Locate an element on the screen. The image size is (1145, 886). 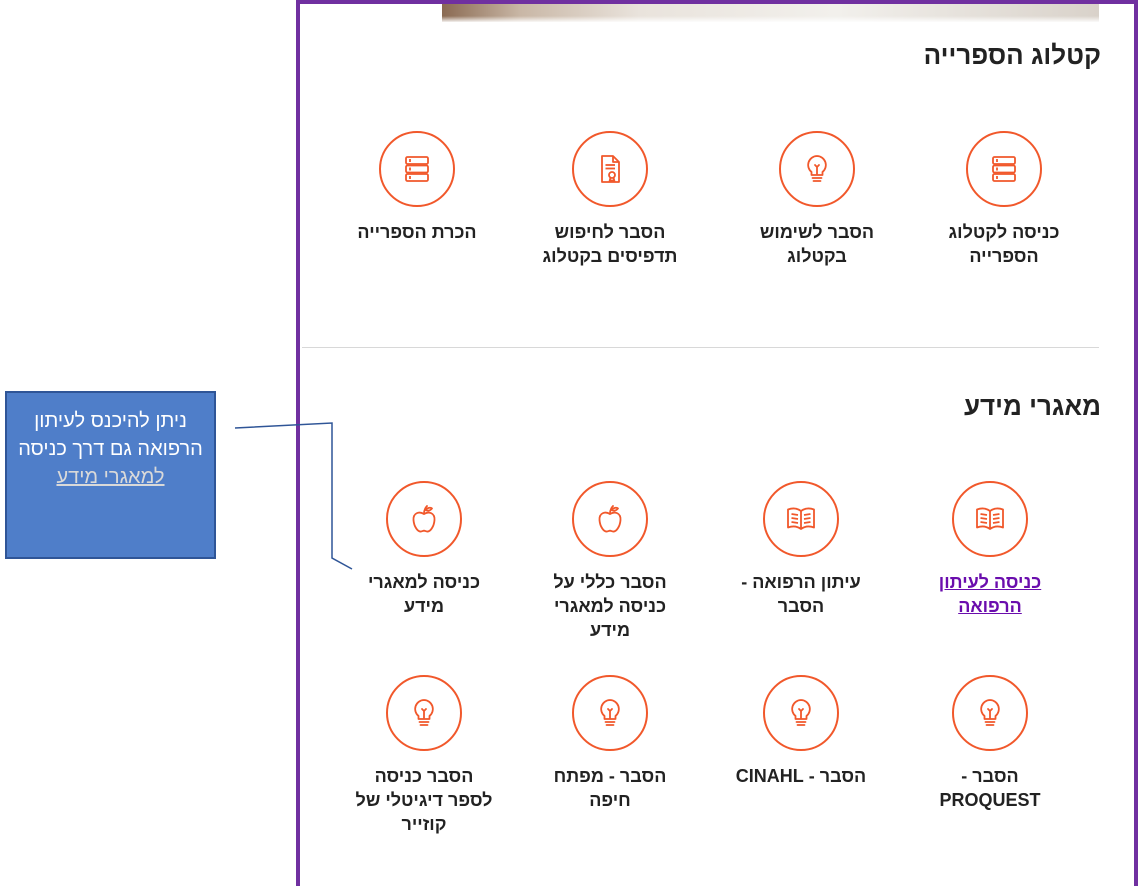
tile-label: הסבר כללי על כניסה למאגרי מידע is located at coordinates (610, 606).